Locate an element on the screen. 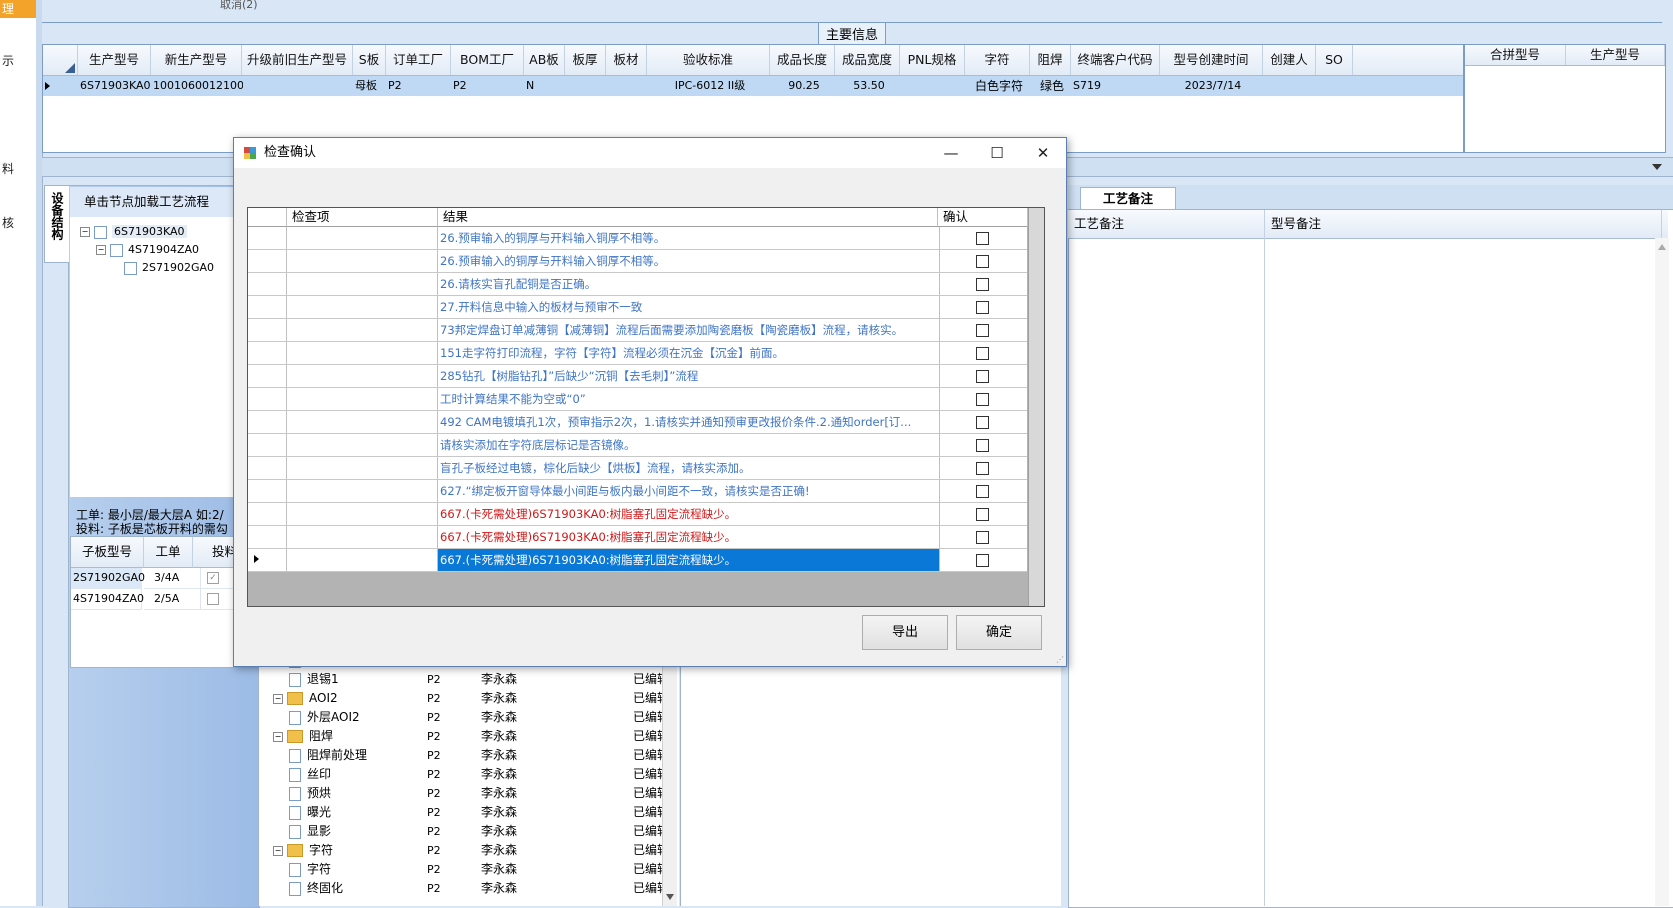  cell: 2S71902GA0 is located at coordinates (108, 578).